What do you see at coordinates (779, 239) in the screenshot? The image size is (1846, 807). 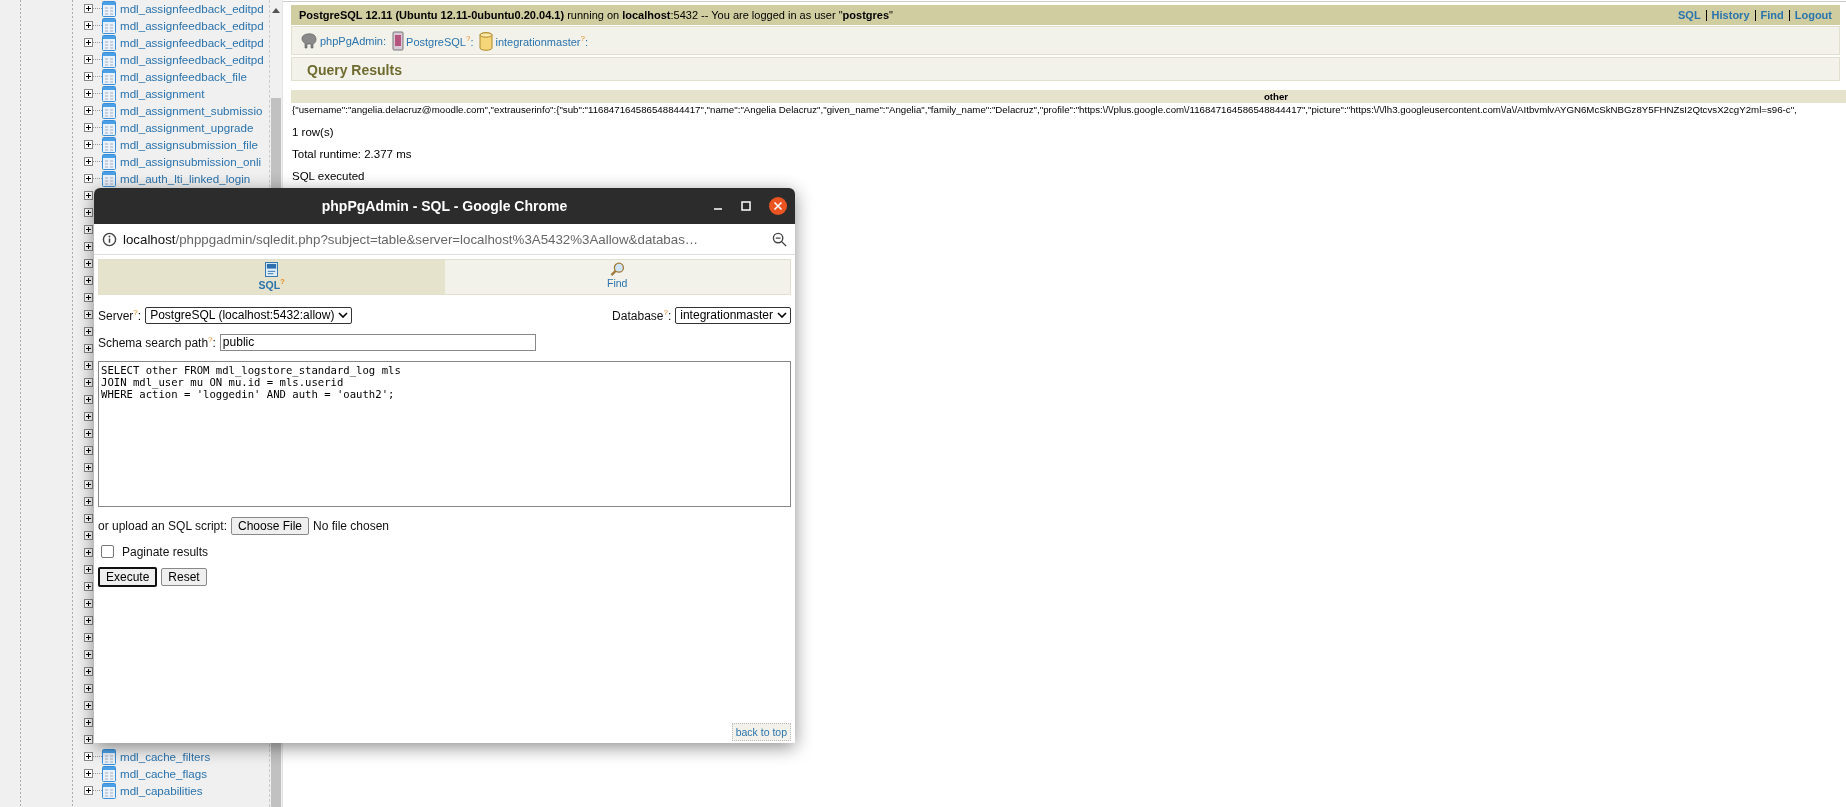 I see `zoom-out-icon` at bounding box center [779, 239].